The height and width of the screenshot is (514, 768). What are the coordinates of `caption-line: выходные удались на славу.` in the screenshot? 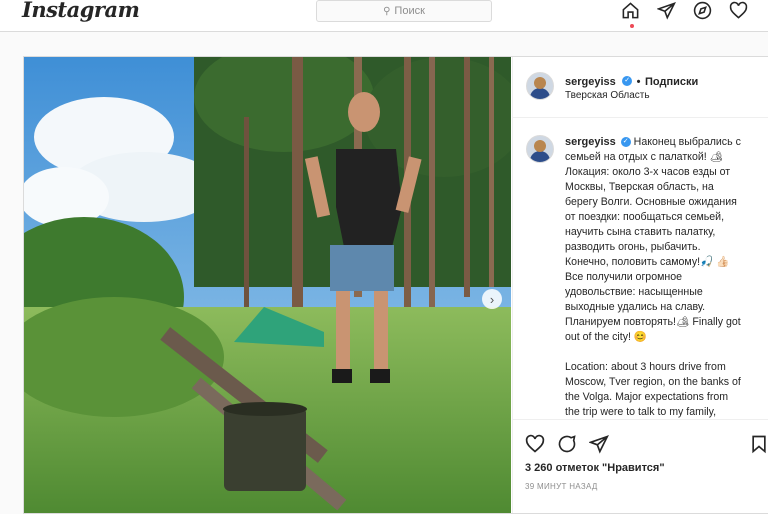 It's located at (635, 307).